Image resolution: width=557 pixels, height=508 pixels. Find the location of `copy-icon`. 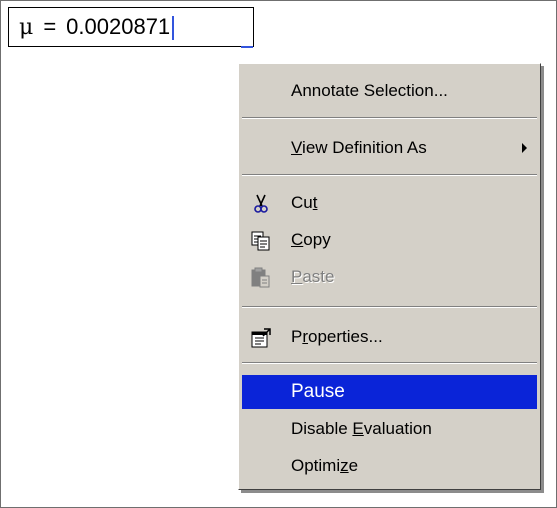

copy-icon is located at coordinates (260, 241).